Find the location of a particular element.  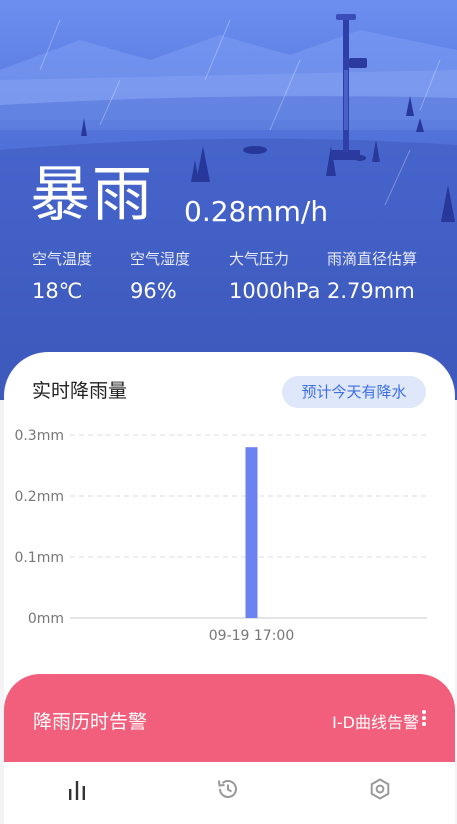

more-vertical-icon is located at coordinates (424, 717).